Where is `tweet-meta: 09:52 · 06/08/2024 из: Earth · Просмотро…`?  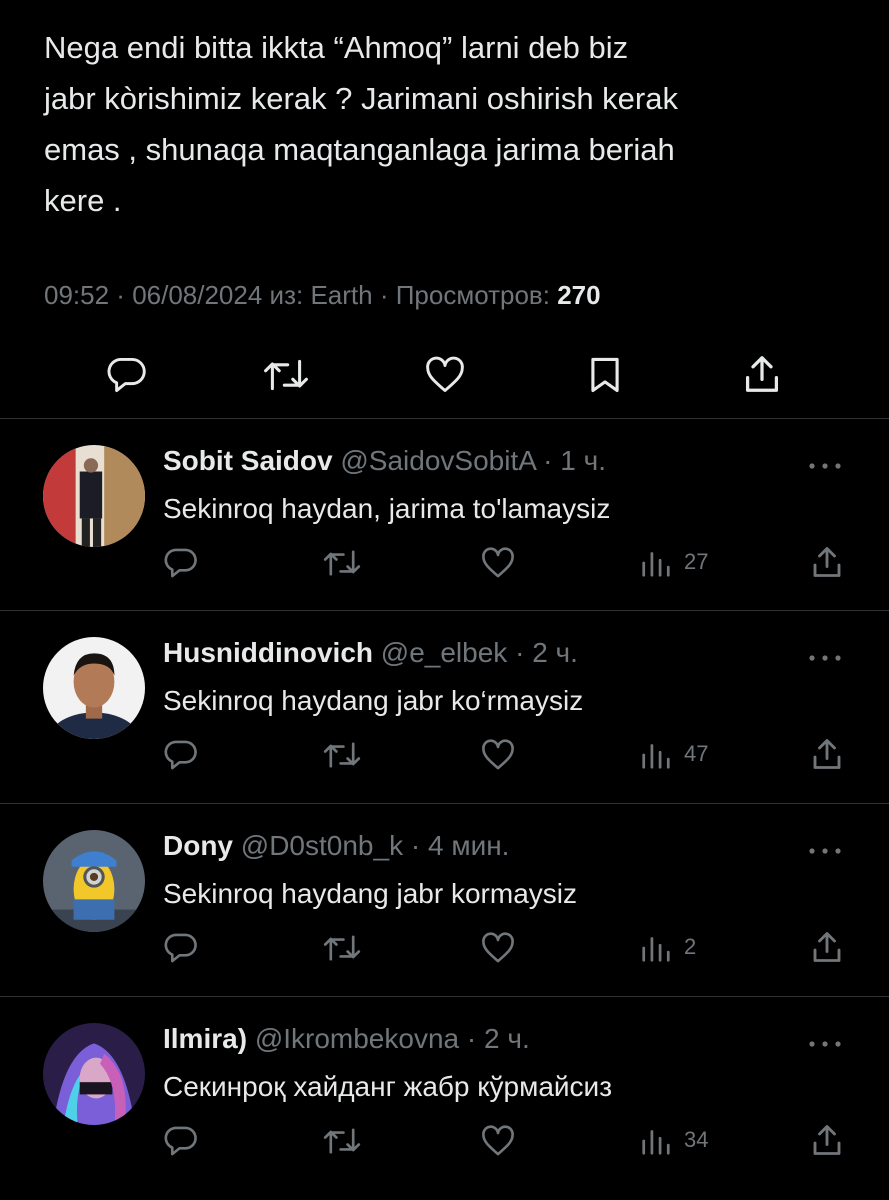
tweet-meta: 09:52 · 06/08/2024 из: Earth · Просмотро… is located at coordinates (322, 295).